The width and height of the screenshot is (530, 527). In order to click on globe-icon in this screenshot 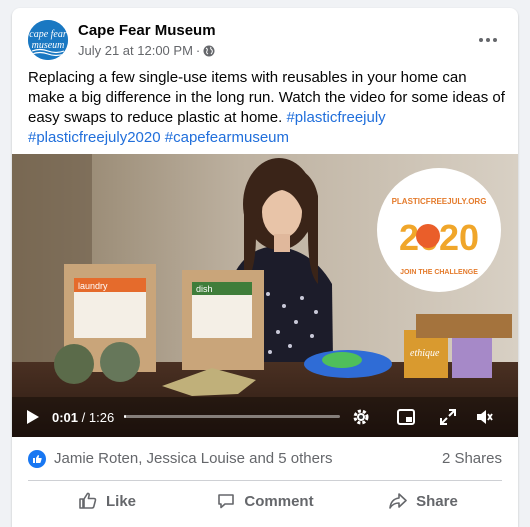, I will do `click(209, 50)`.